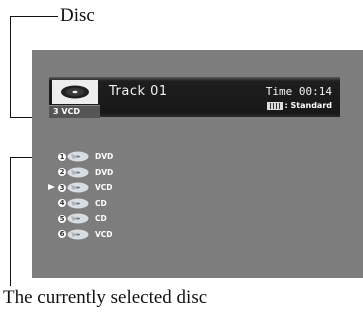 The width and height of the screenshot is (363, 315). I want to click on standard-mode-icon, so click(274, 105).